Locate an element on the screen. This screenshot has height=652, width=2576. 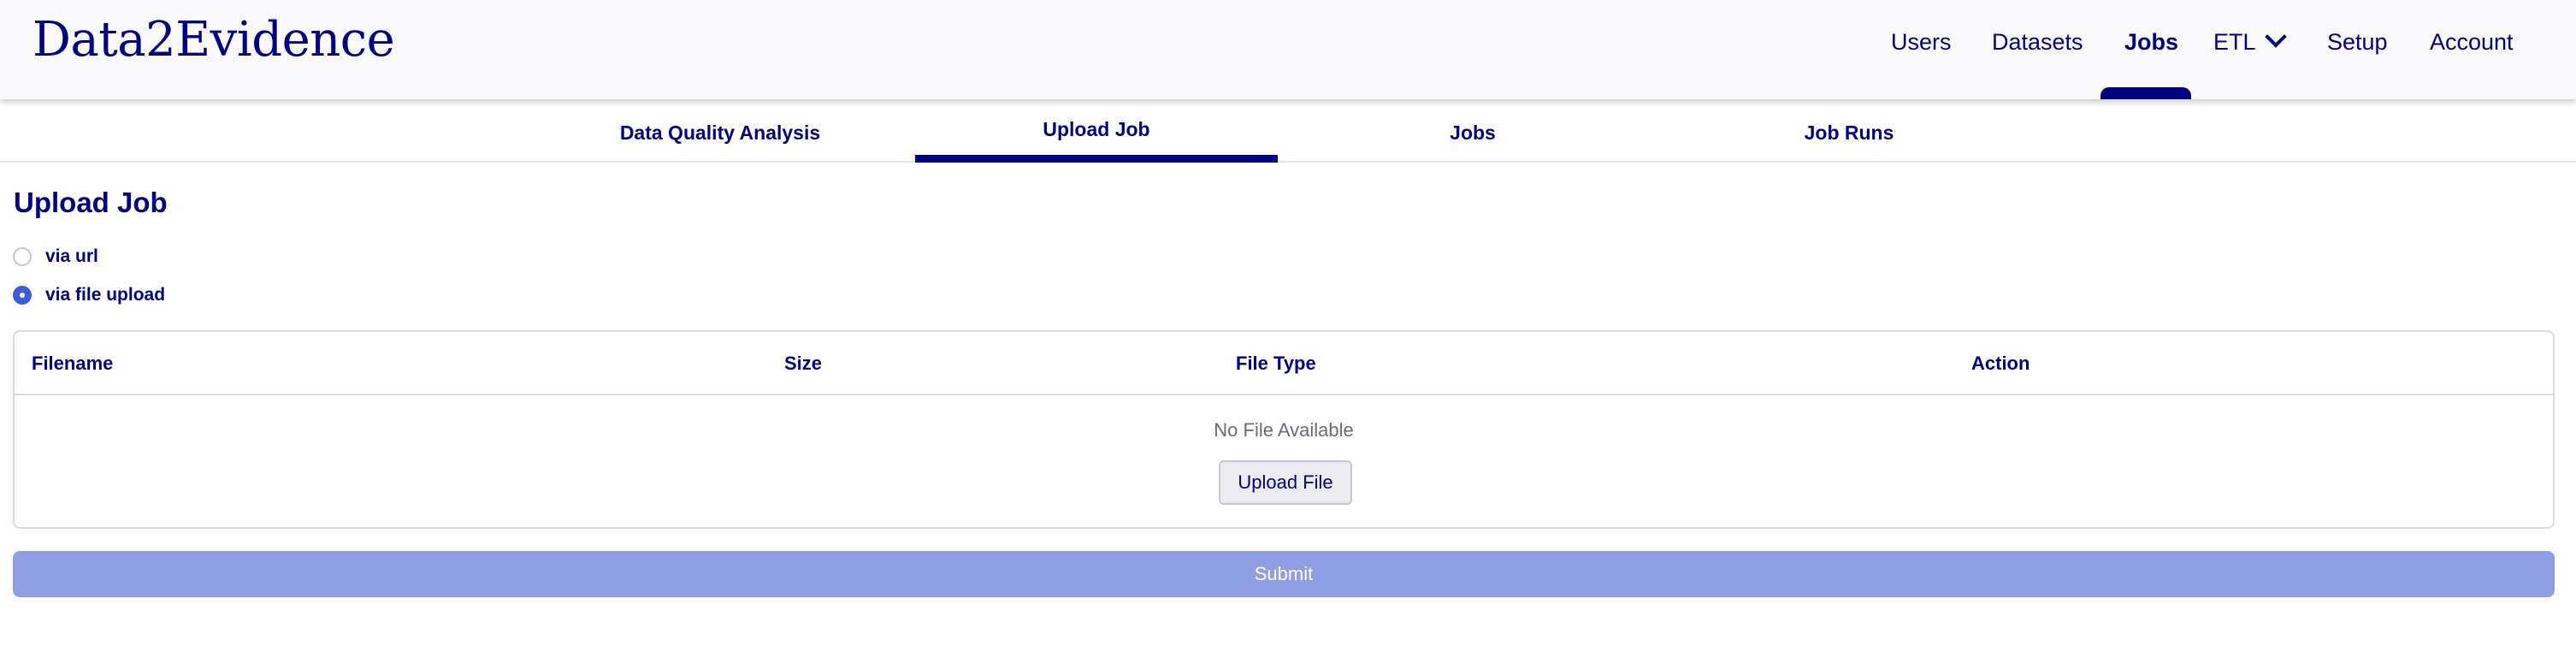
table-header-row: Filename Size File Type Action is located at coordinates (1284, 363).